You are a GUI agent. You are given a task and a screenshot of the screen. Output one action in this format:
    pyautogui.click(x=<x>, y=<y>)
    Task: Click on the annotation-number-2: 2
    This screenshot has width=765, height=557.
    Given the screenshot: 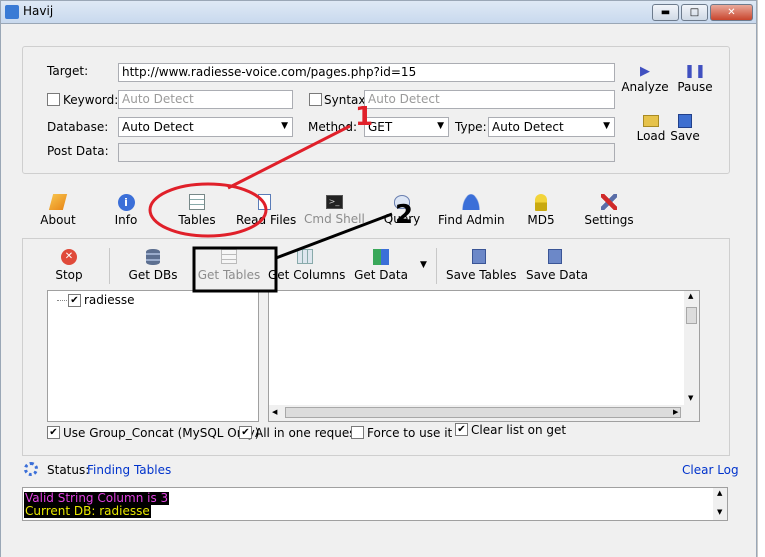 What is the action you would take?
    pyautogui.click(x=404, y=215)
    